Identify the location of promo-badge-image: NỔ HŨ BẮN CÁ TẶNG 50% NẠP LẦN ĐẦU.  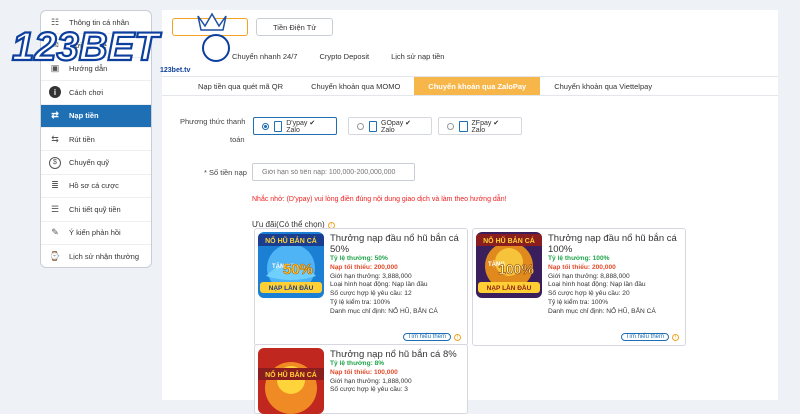
(291, 265).